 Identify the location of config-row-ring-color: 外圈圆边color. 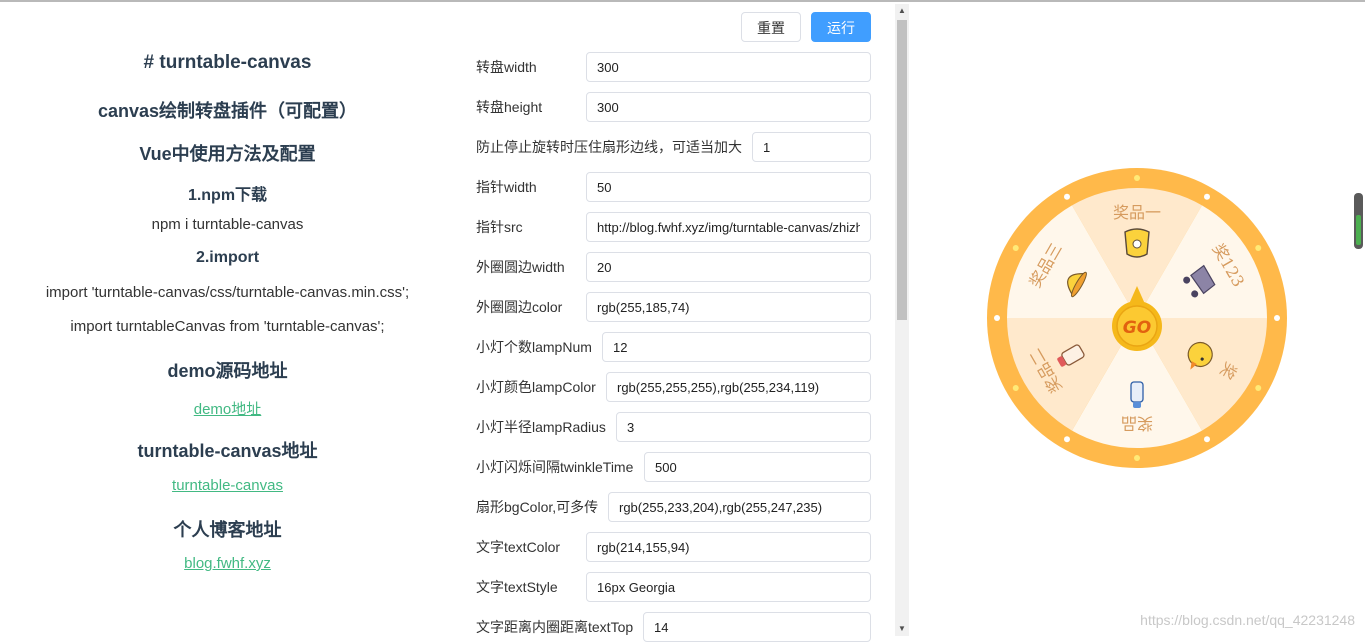
(673, 307).